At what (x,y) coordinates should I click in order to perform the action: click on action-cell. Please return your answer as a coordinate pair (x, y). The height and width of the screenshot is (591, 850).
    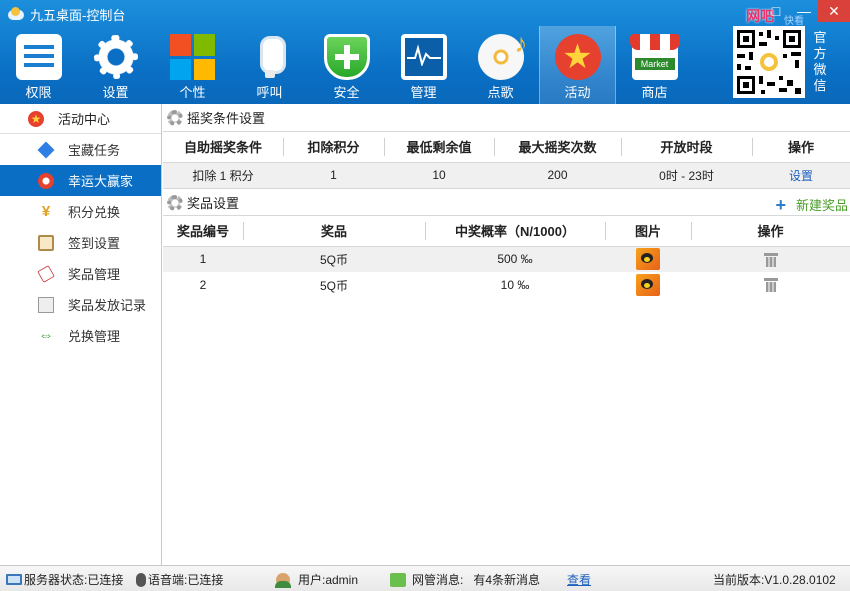
    Looking at the image, I should click on (770, 259).